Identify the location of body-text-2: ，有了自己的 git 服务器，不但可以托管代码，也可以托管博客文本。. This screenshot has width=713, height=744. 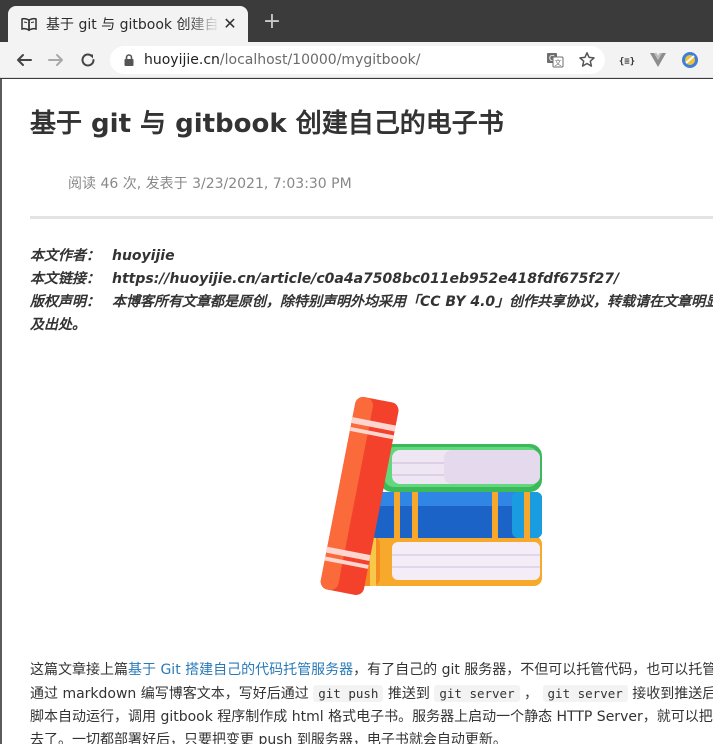
(533, 670).